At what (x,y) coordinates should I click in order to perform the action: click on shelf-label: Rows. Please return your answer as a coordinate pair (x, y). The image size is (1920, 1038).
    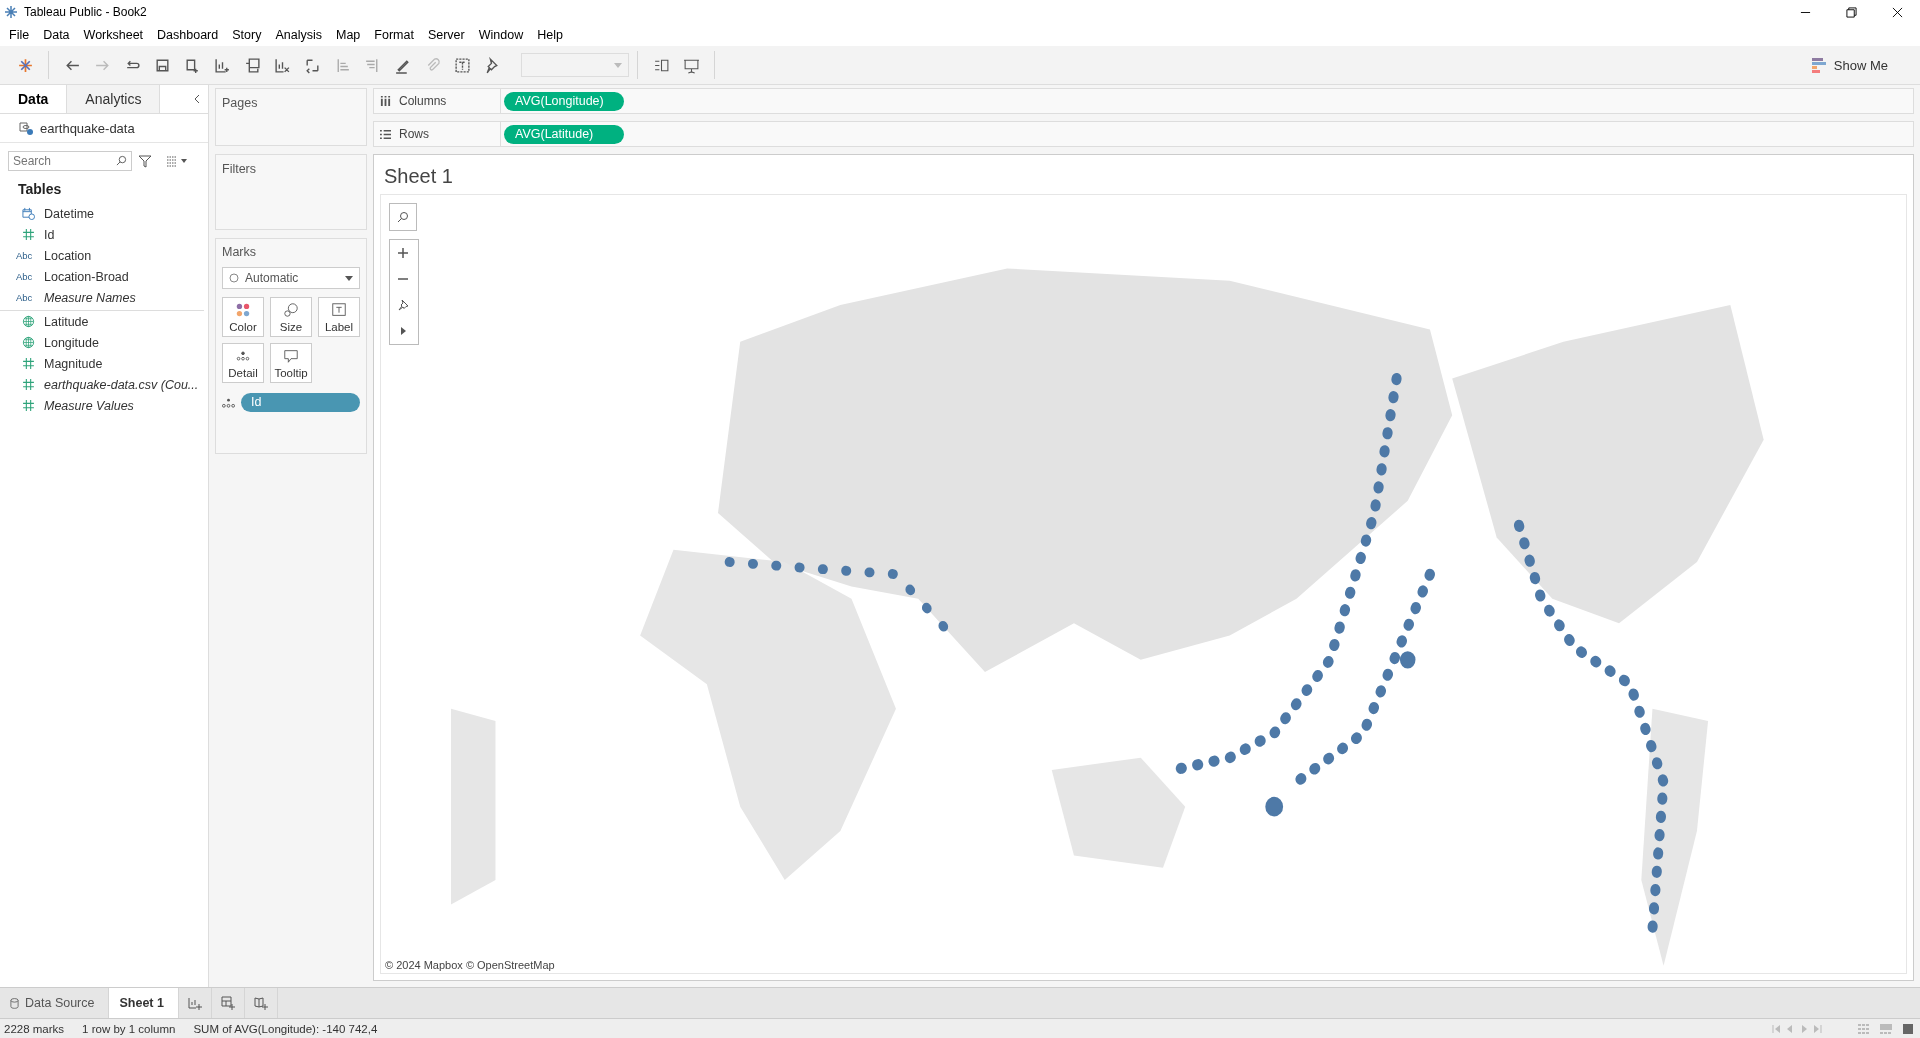
    Looking at the image, I should click on (414, 134).